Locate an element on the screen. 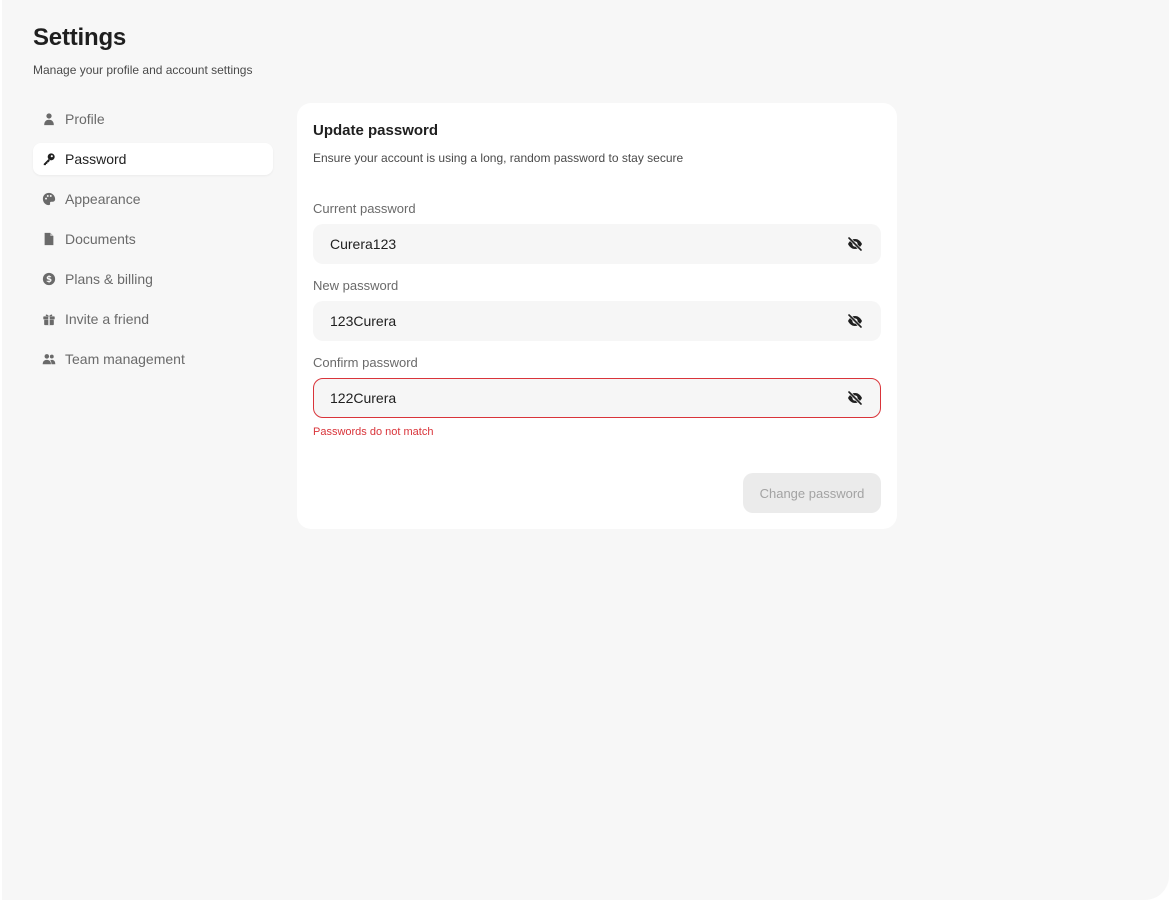 The image size is (1169, 900). new-password-label: New password is located at coordinates (356, 285).